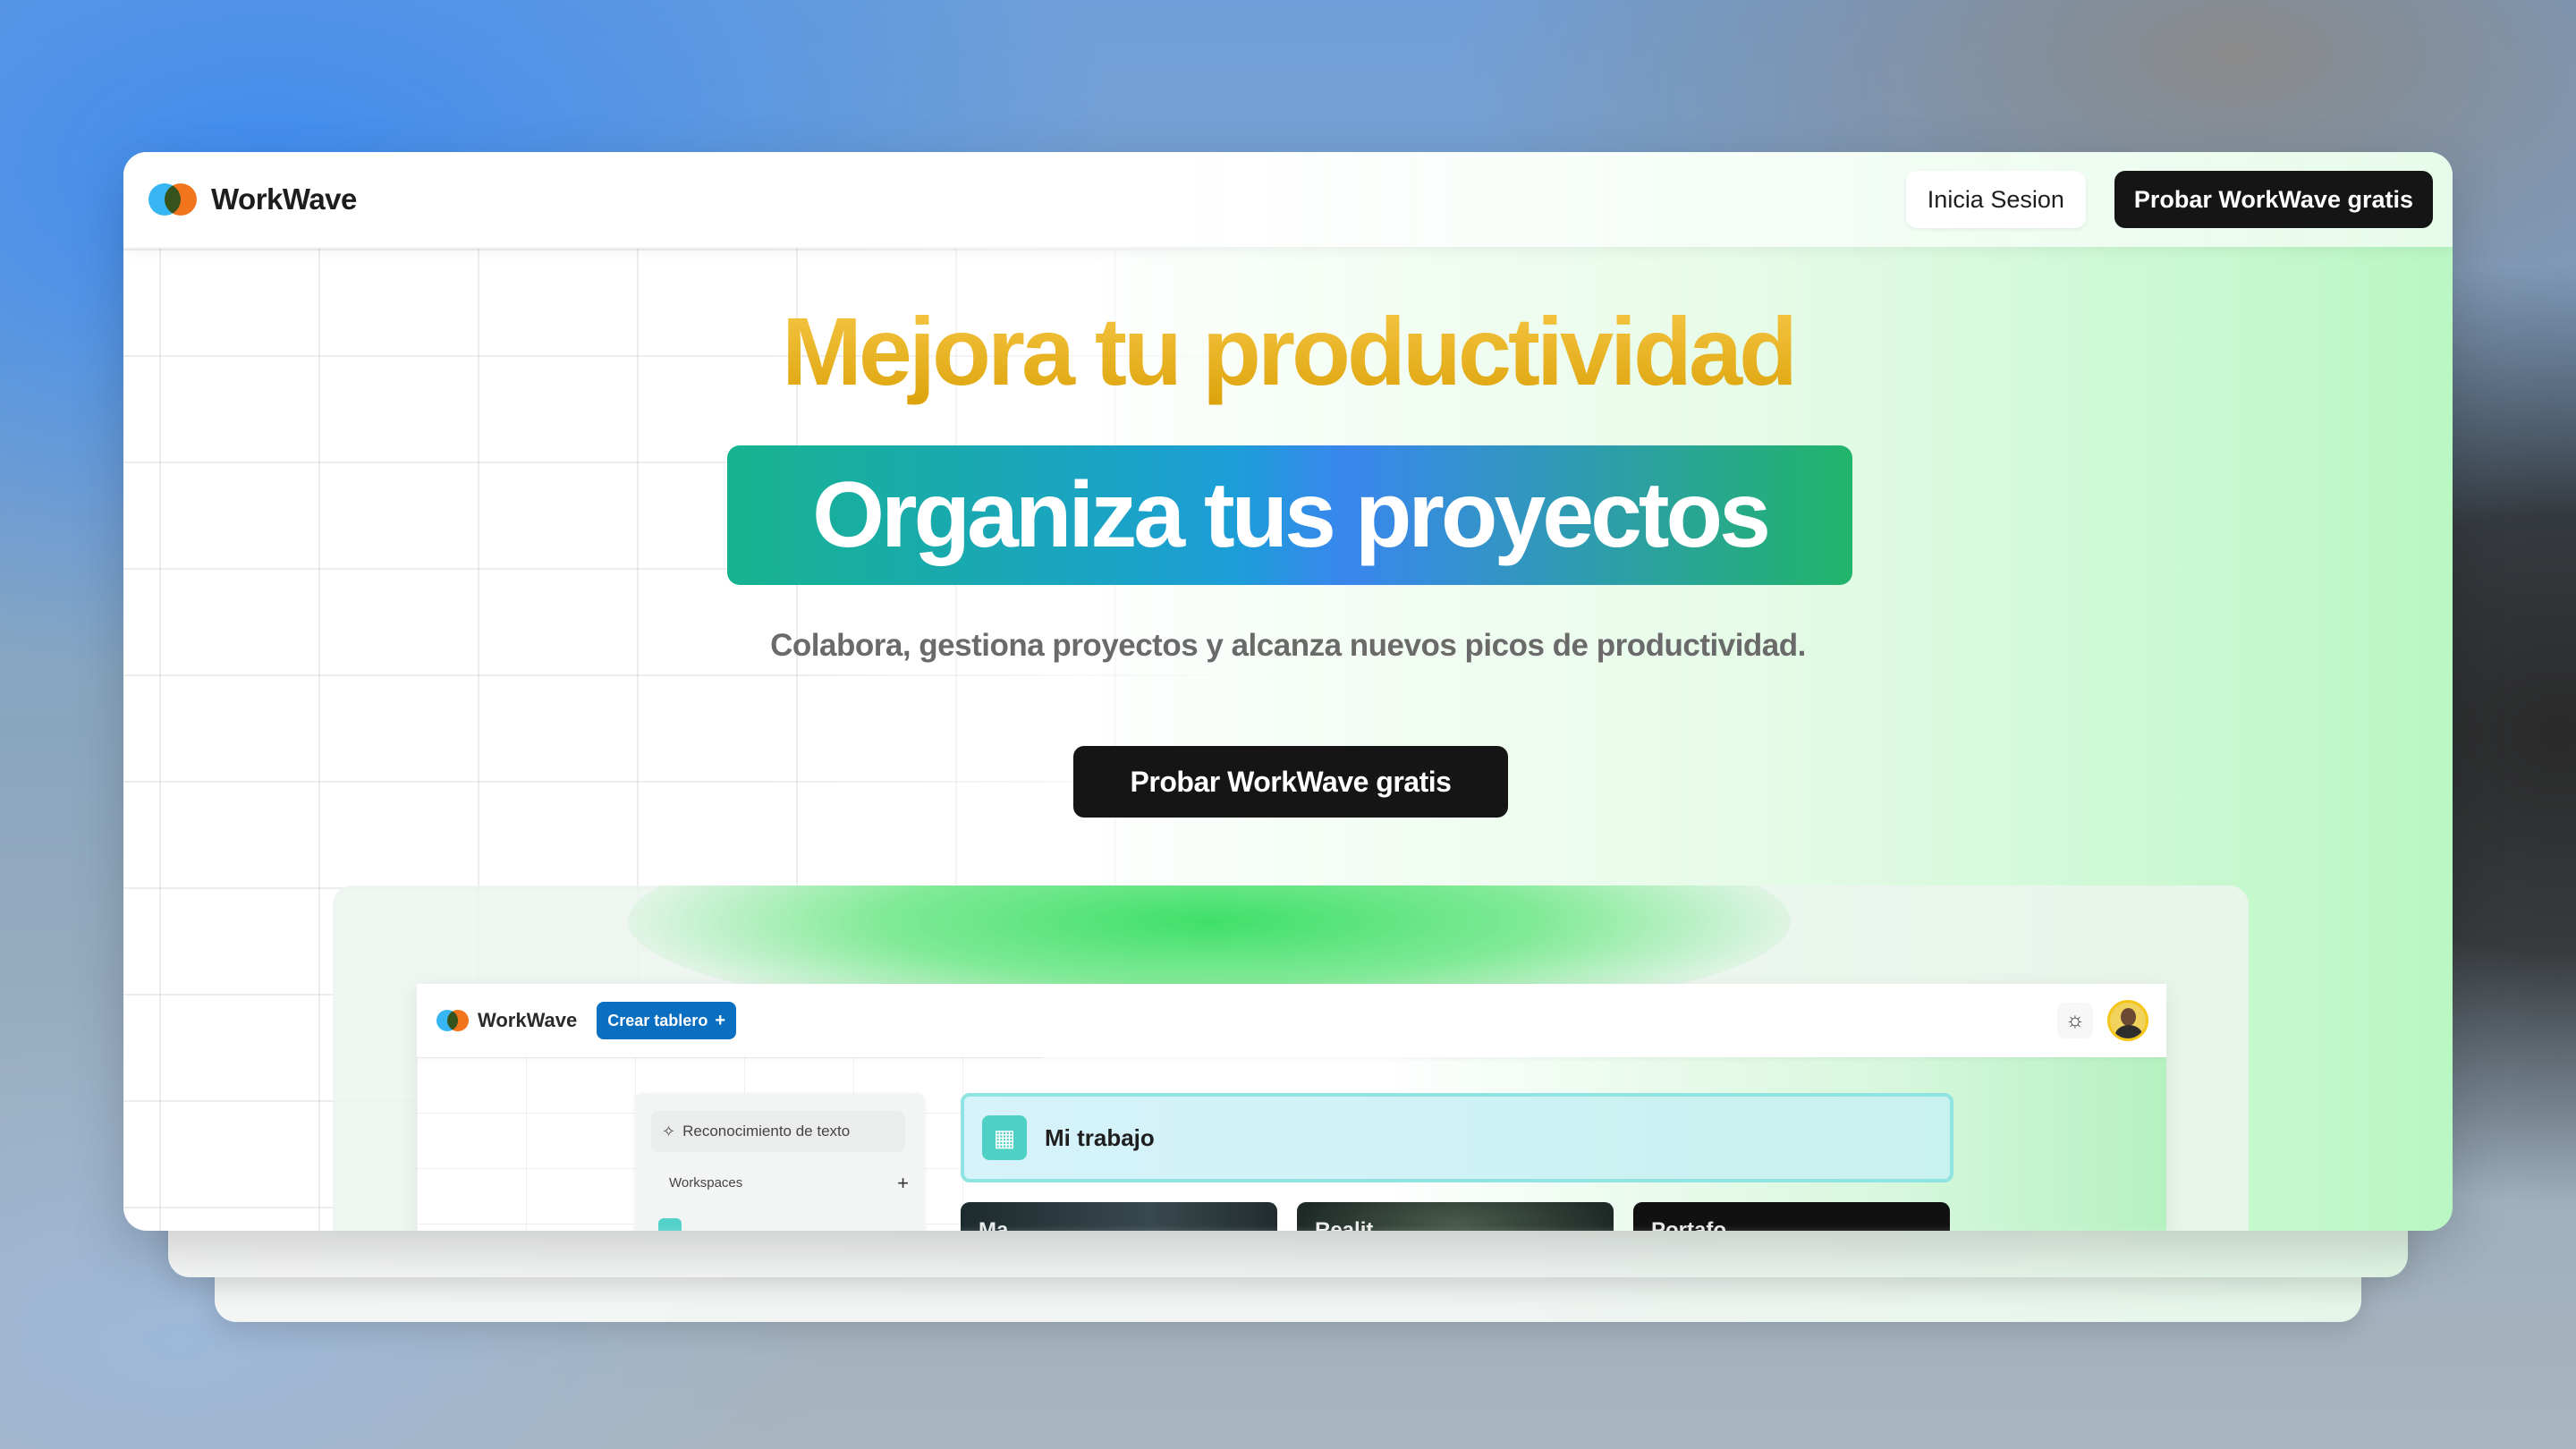  What do you see at coordinates (2102, 1020) in the screenshot?
I see `app-topbar-actions: ☼` at bounding box center [2102, 1020].